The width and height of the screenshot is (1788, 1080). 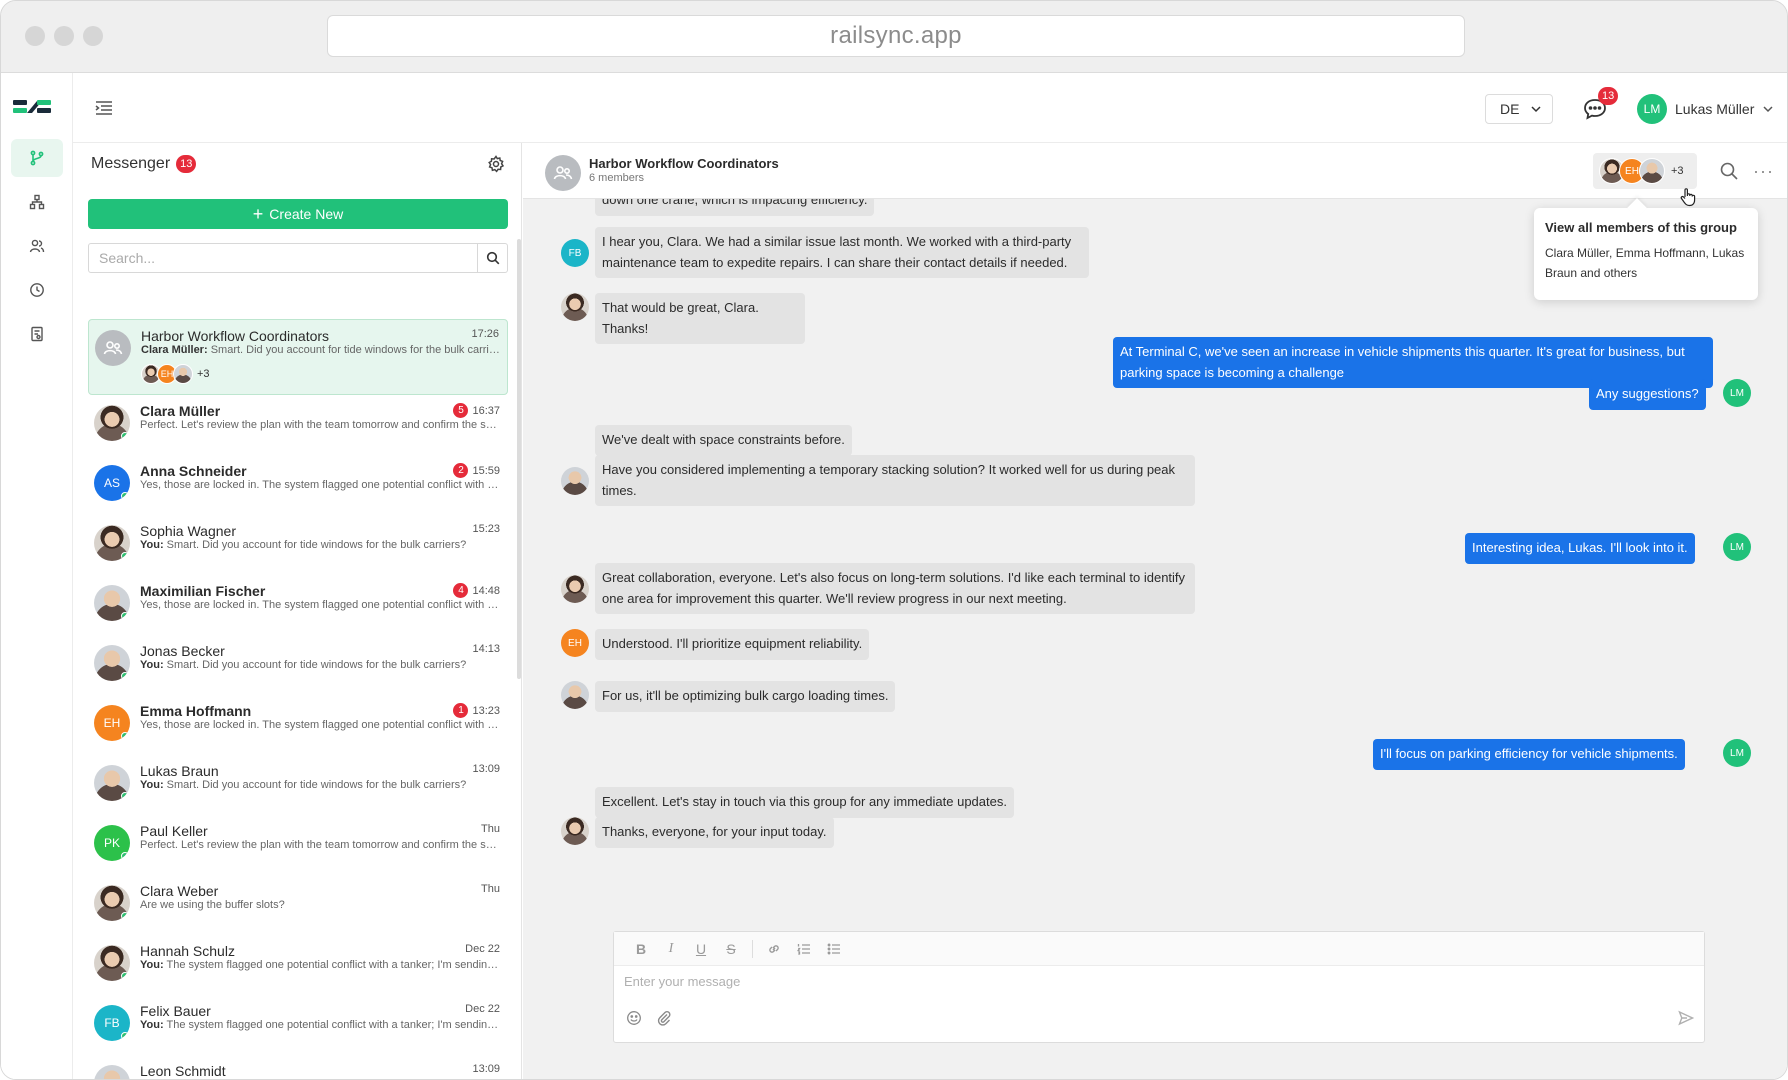 I want to click on unread-badge: 2, so click(x=461, y=470).